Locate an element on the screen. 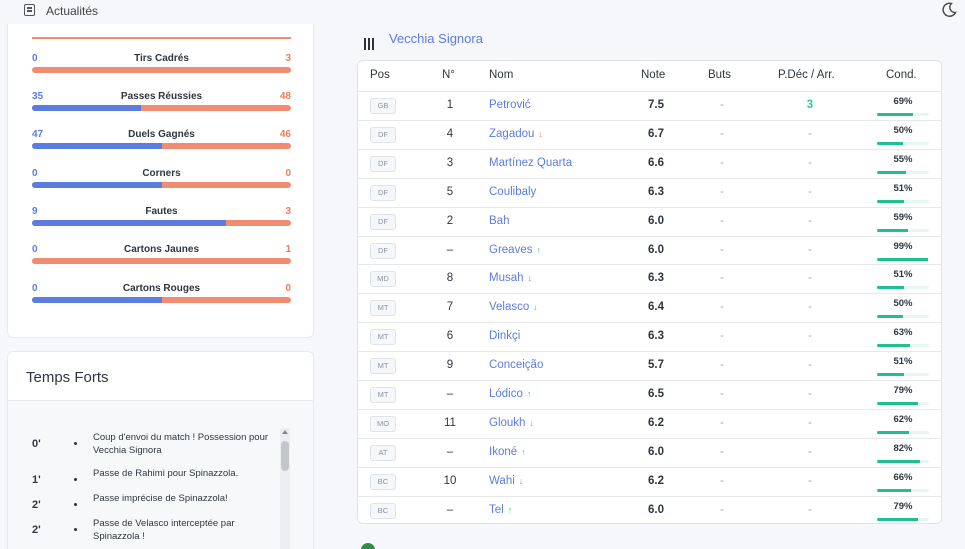 The width and height of the screenshot is (965, 549). player-name-link: Coulibaly is located at coordinates (512, 192).